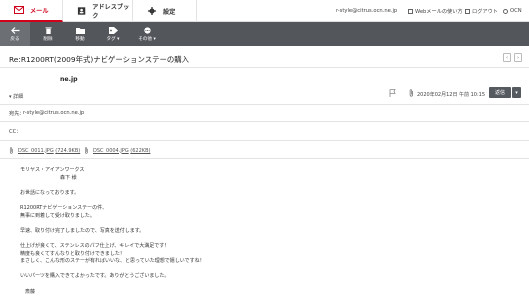  I want to click on chevron-right-icon: ›, so click(518, 57).